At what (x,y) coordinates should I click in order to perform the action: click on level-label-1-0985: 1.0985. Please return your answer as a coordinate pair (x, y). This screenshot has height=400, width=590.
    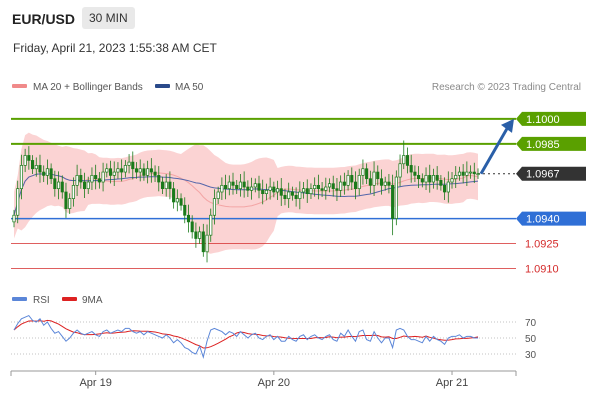
    Looking at the image, I should click on (551, 143).